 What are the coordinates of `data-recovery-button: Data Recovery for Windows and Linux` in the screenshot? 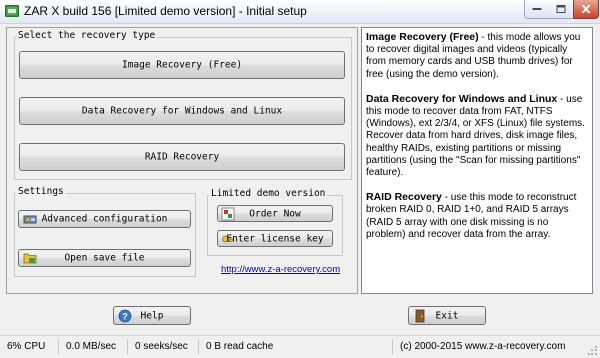 It's located at (182, 111).